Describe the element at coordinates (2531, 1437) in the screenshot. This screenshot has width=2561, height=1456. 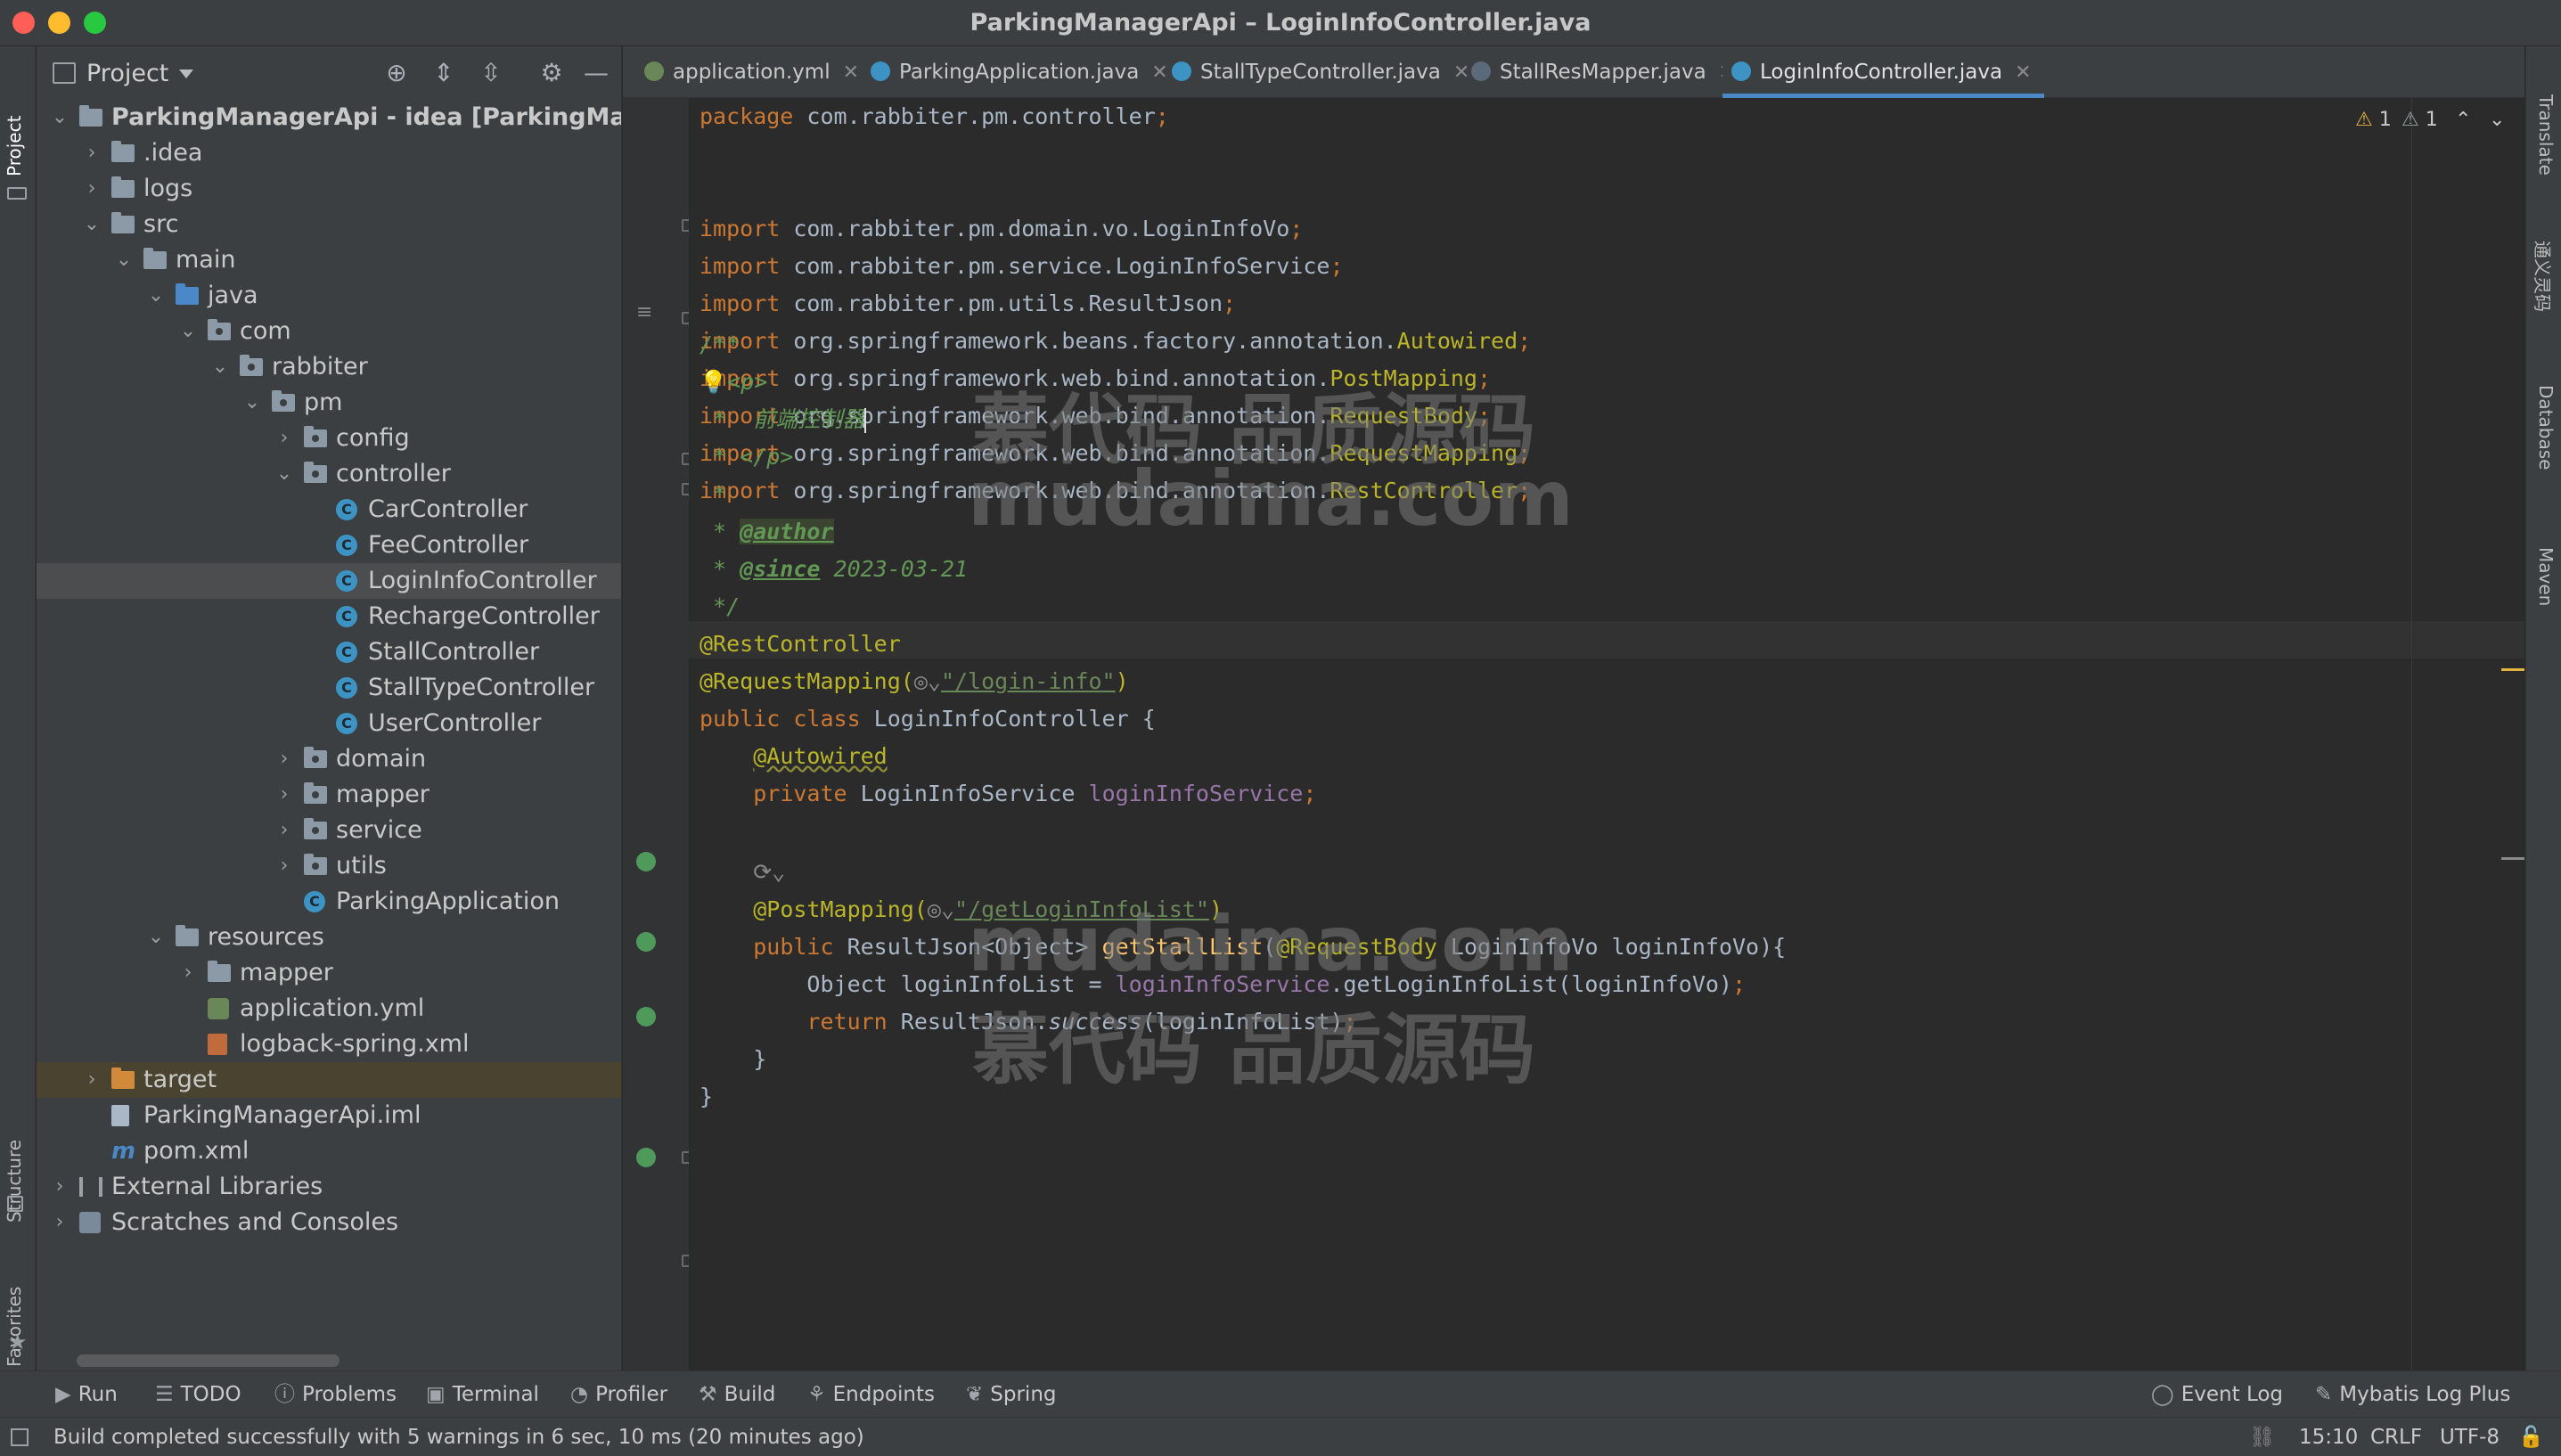
I see `lock-icon: 🔓` at that location.